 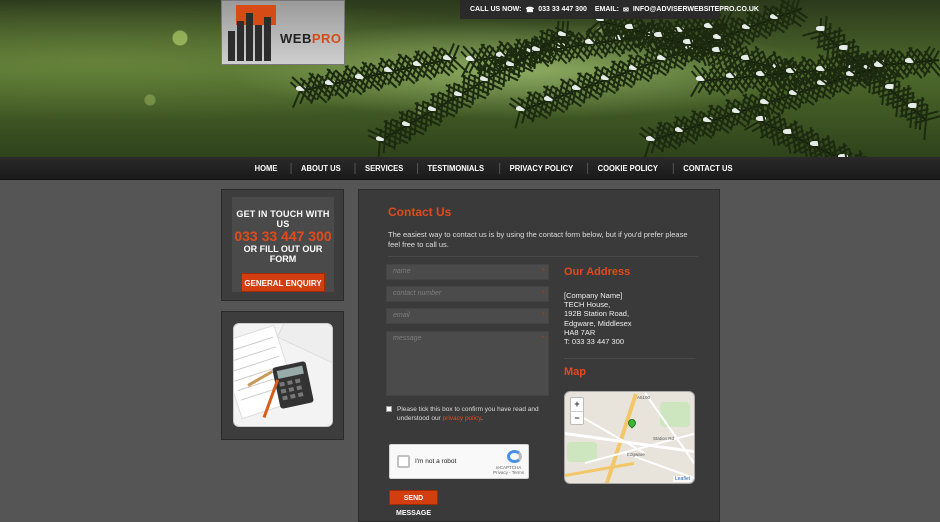 What do you see at coordinates (530, 10) in the screenshot?
I see `phone-icon: ☎` at bounding box center [530, 10].